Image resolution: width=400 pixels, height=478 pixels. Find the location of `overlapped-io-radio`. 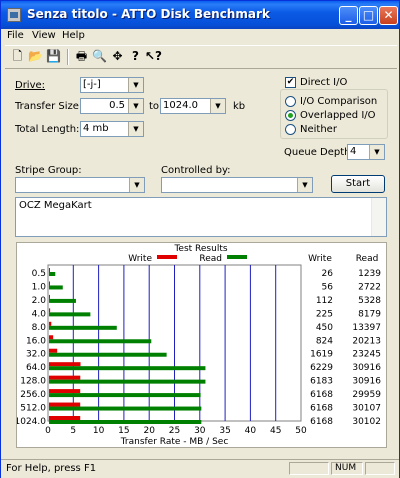

overlapped-io-radio is located at coordinates (290, 115).